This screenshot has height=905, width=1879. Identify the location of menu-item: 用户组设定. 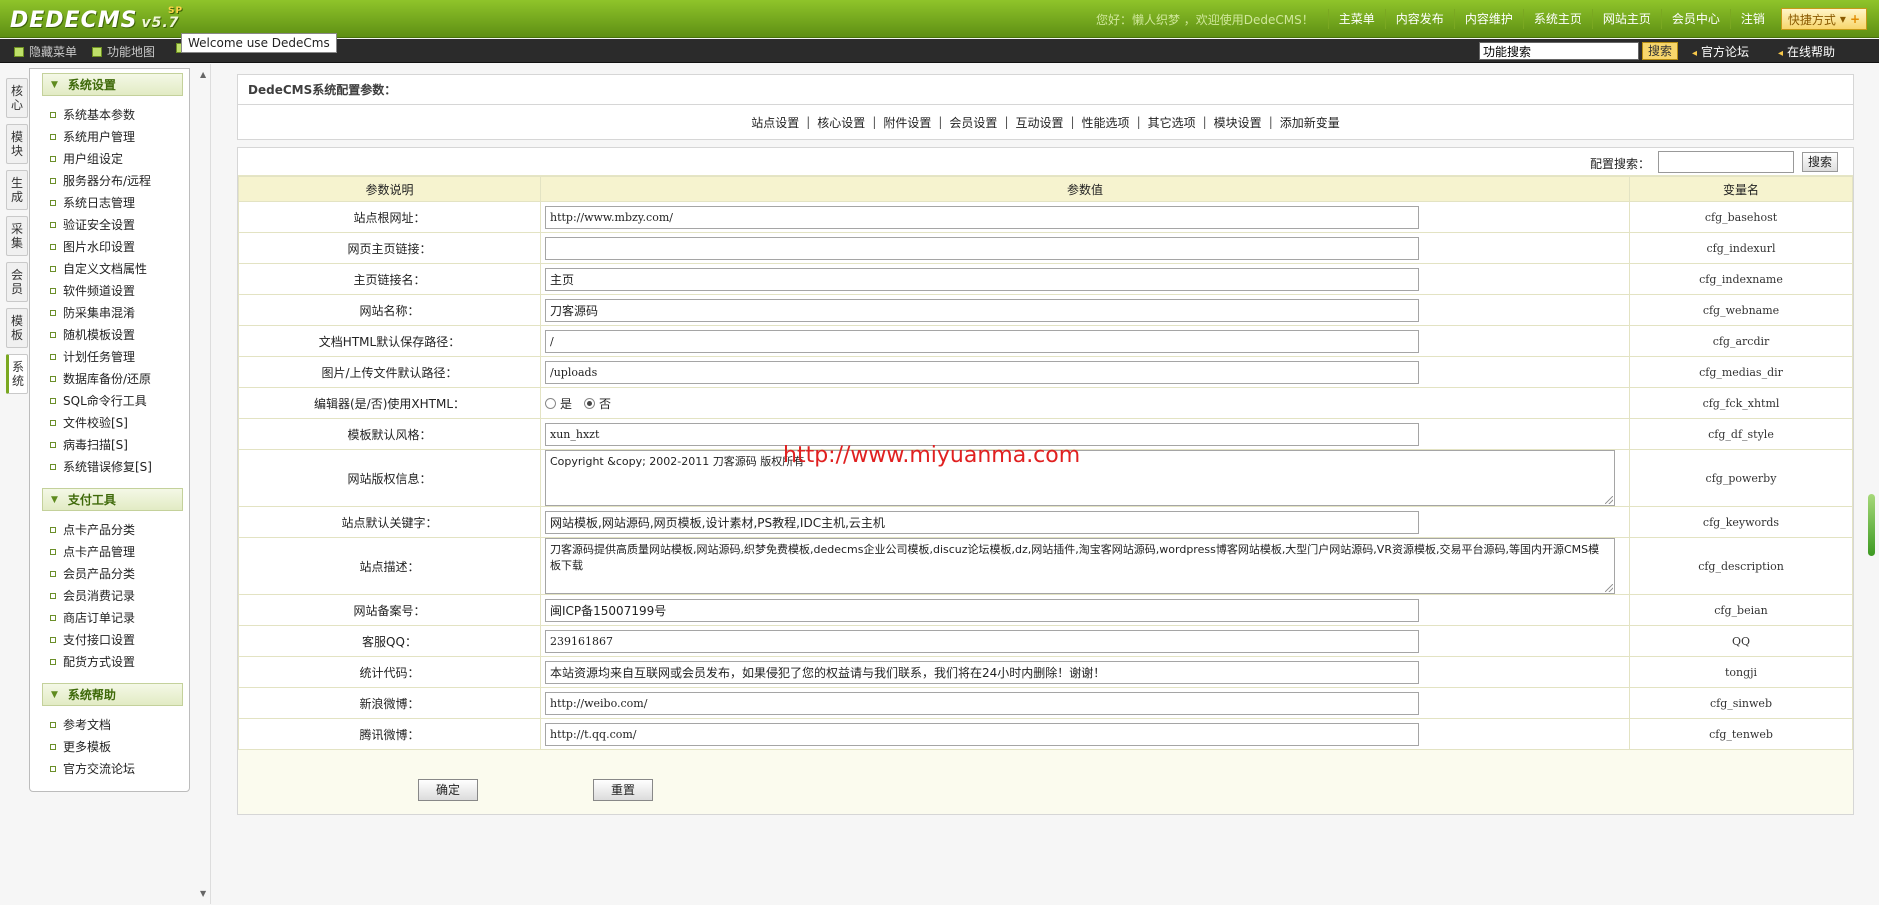
(119, 159).